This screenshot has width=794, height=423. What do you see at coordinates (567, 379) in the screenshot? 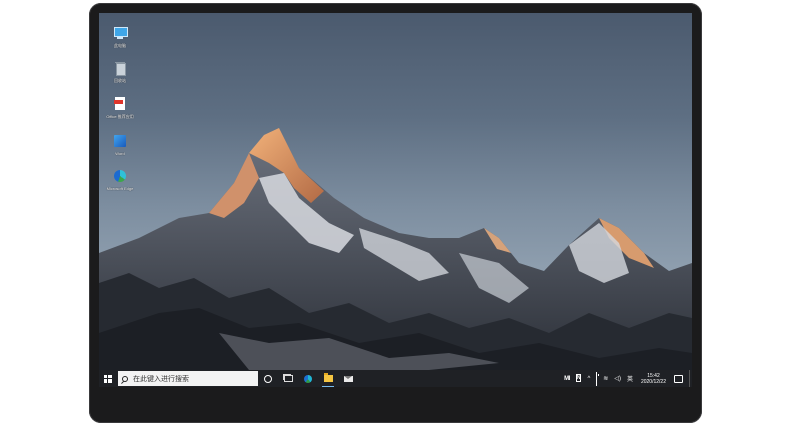
I see `mi-icon: MI` at bounding box center [567, 379].